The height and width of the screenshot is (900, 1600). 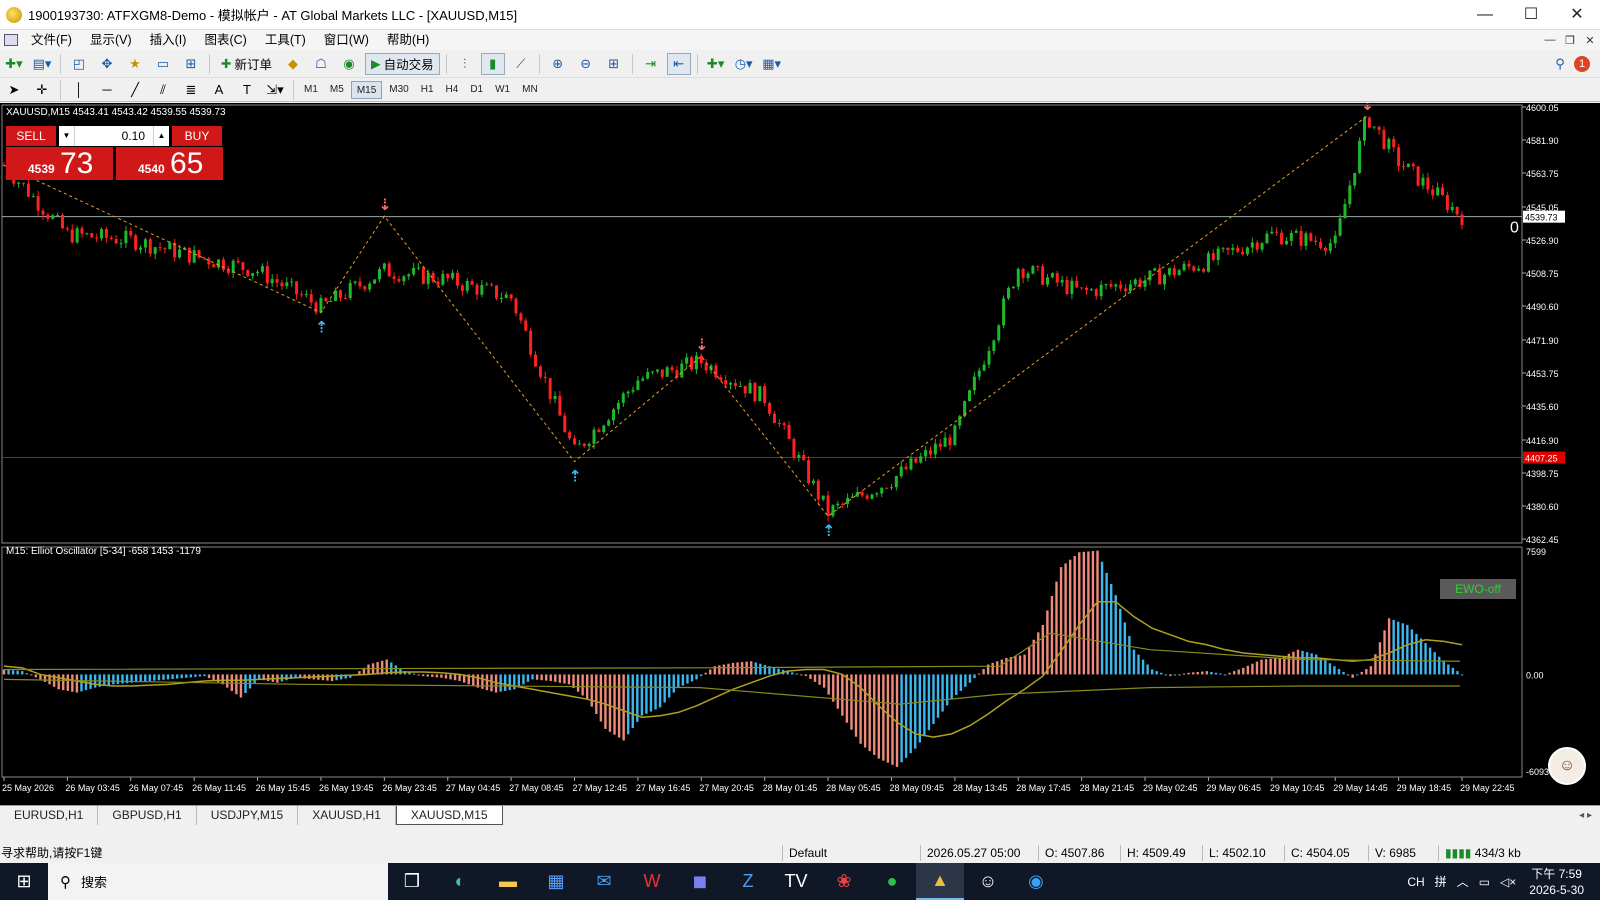 What do you see at coordinates (366, 89) in the screenshot?
I see `timeframe-m15: M15` at bounding box center [366, 89].